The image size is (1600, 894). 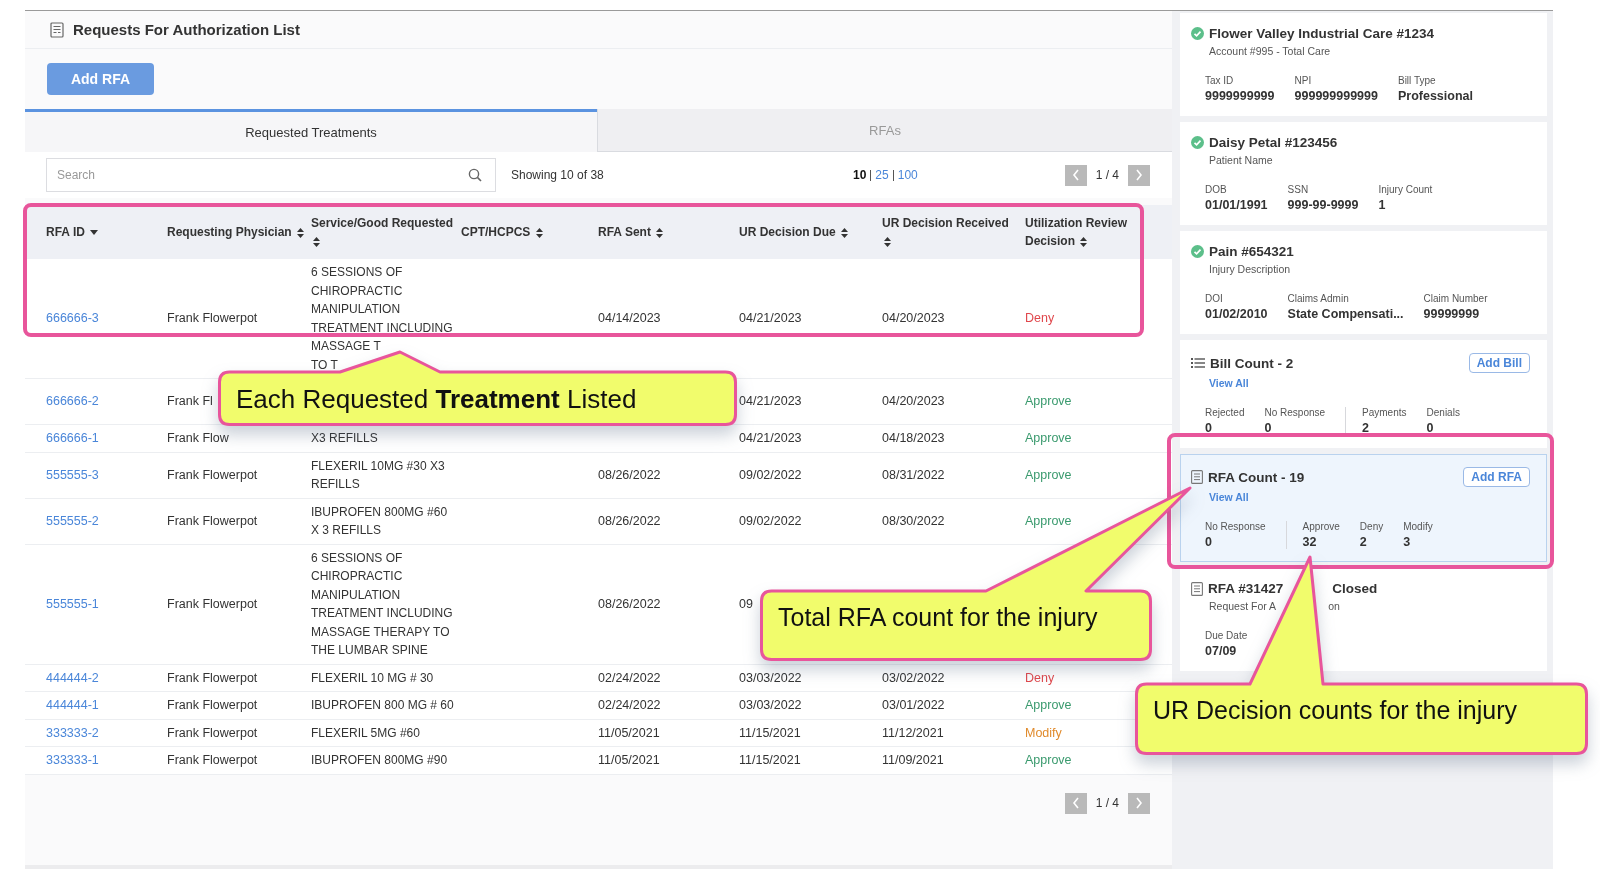 What do you see at coordinates (770, 520) in the screenshot?
I see `table-cell: 09/02/2022` at bounding box center [770, 520].